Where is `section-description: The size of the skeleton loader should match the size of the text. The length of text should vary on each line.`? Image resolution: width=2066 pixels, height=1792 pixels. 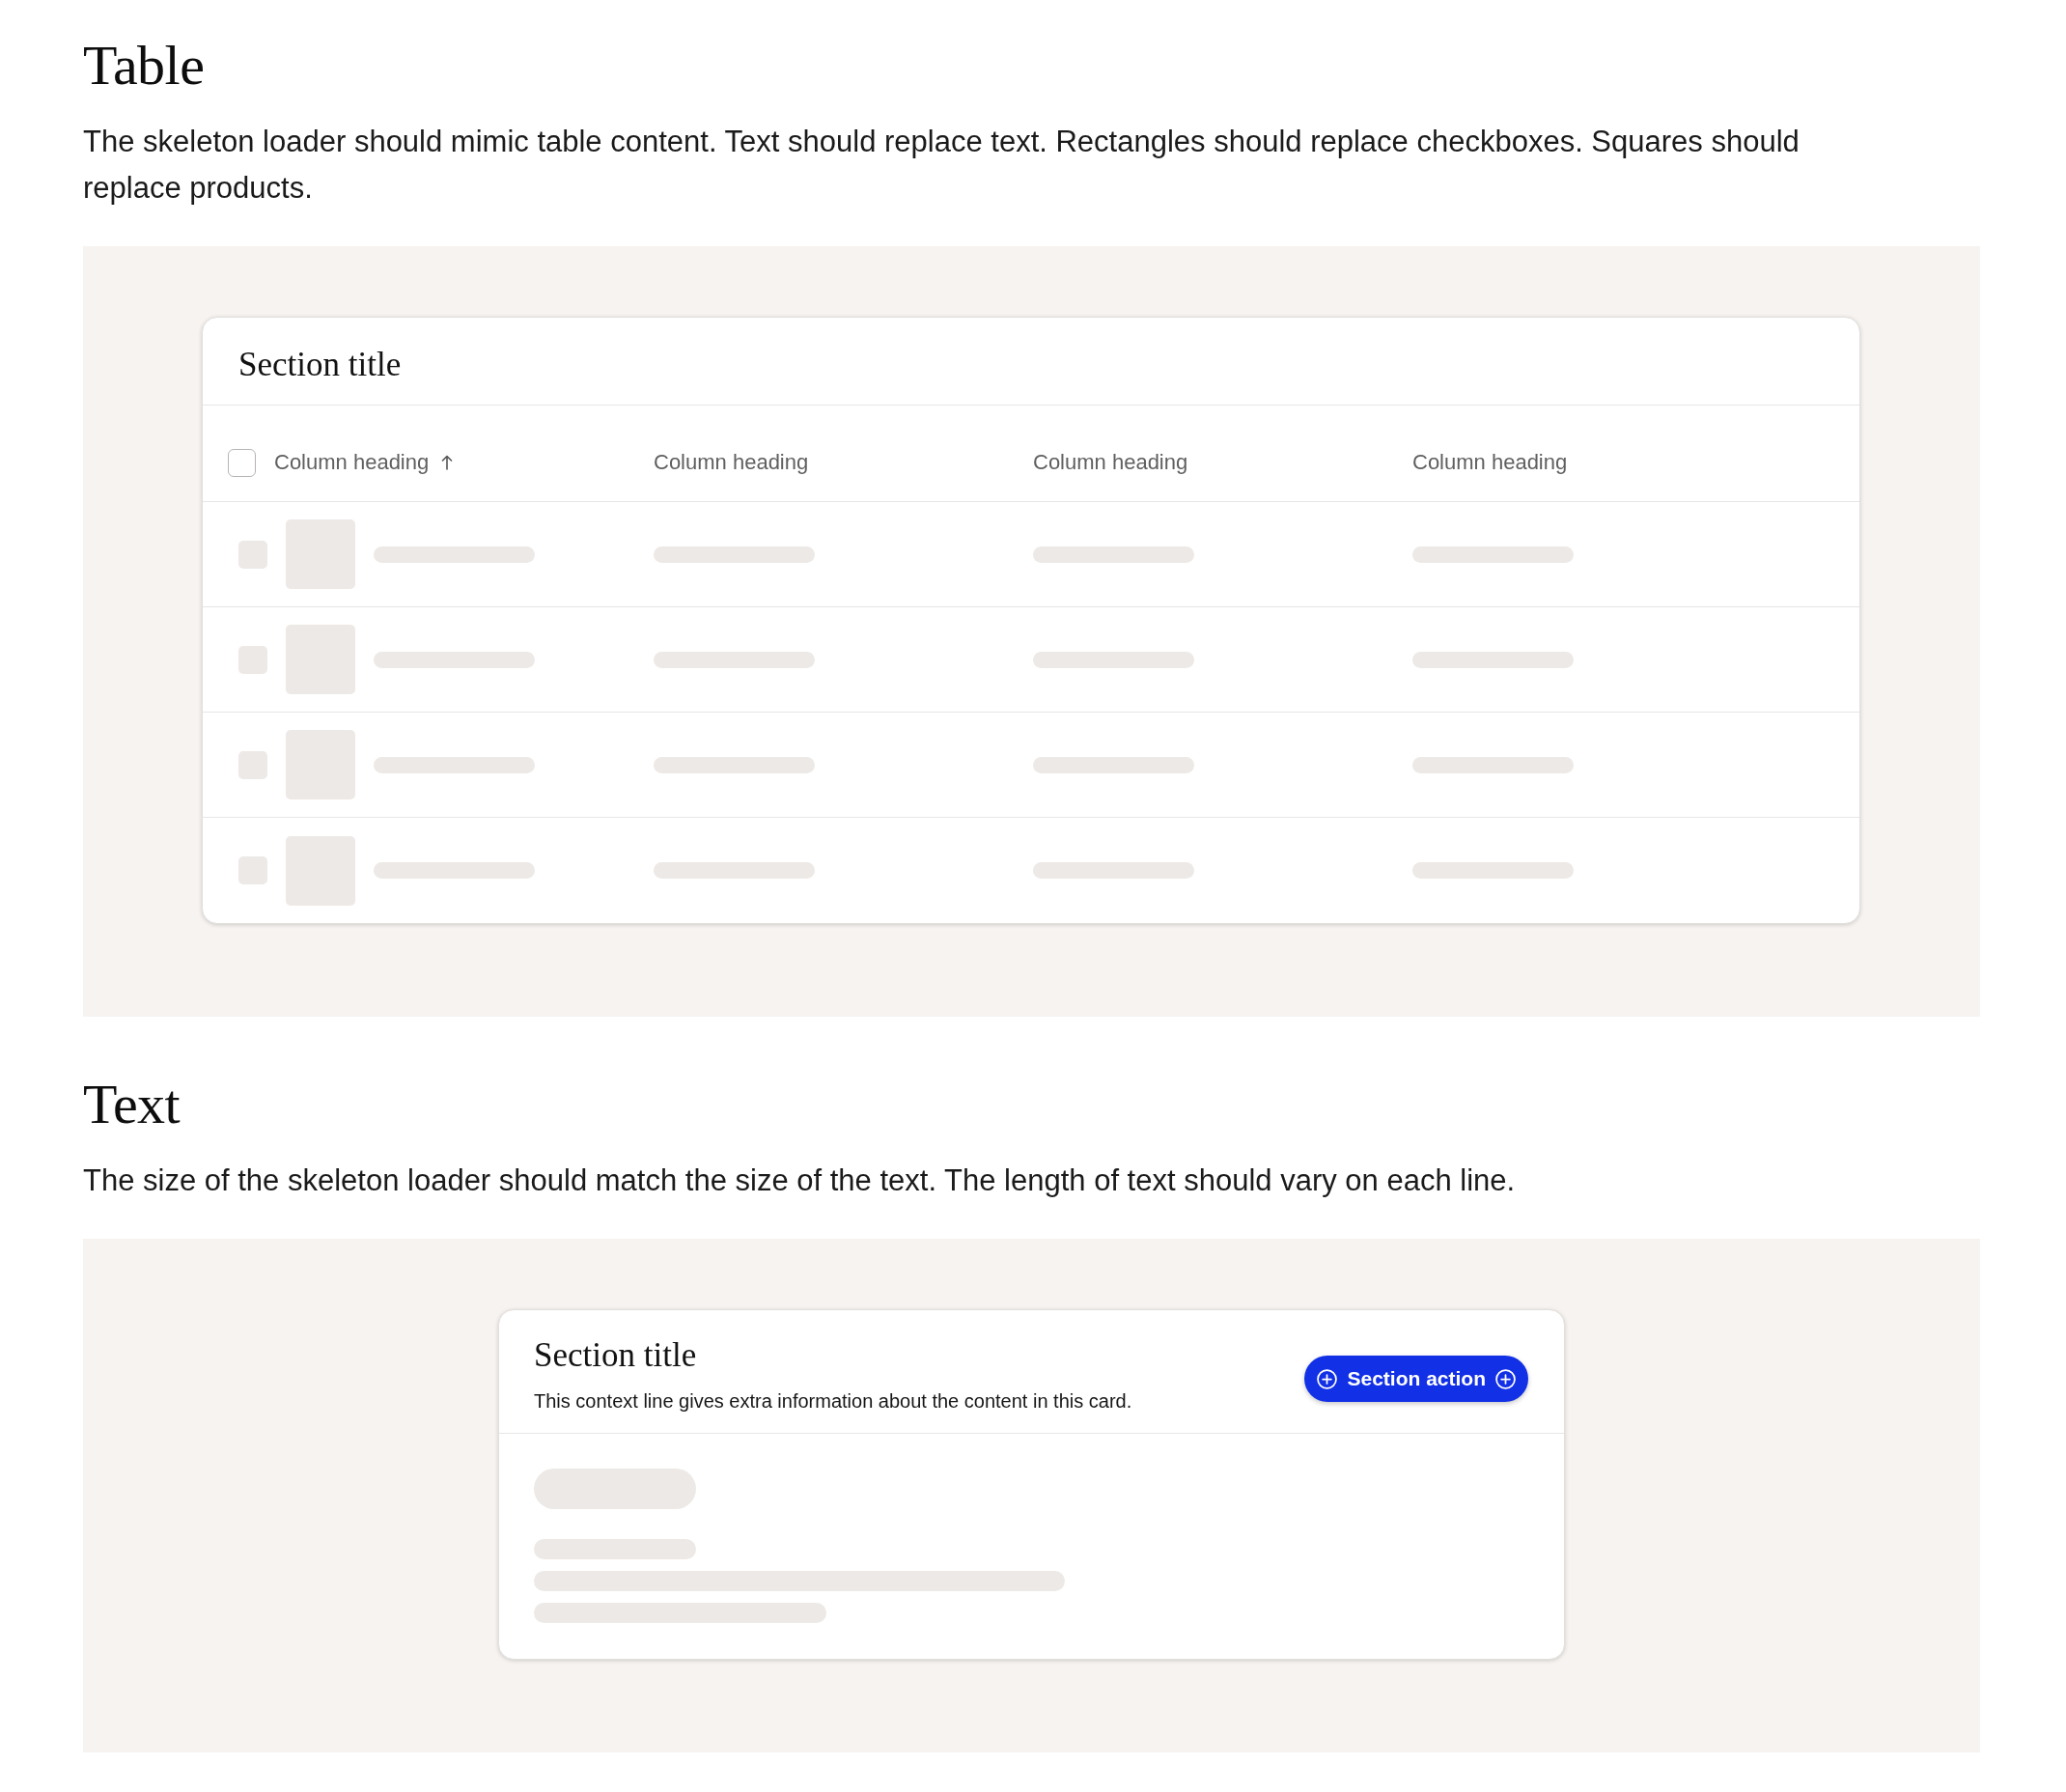 section-description: The size of the skeleton loader should match the size of the text. The length of text should vary on each line. is located at coordinates (800, 1181).